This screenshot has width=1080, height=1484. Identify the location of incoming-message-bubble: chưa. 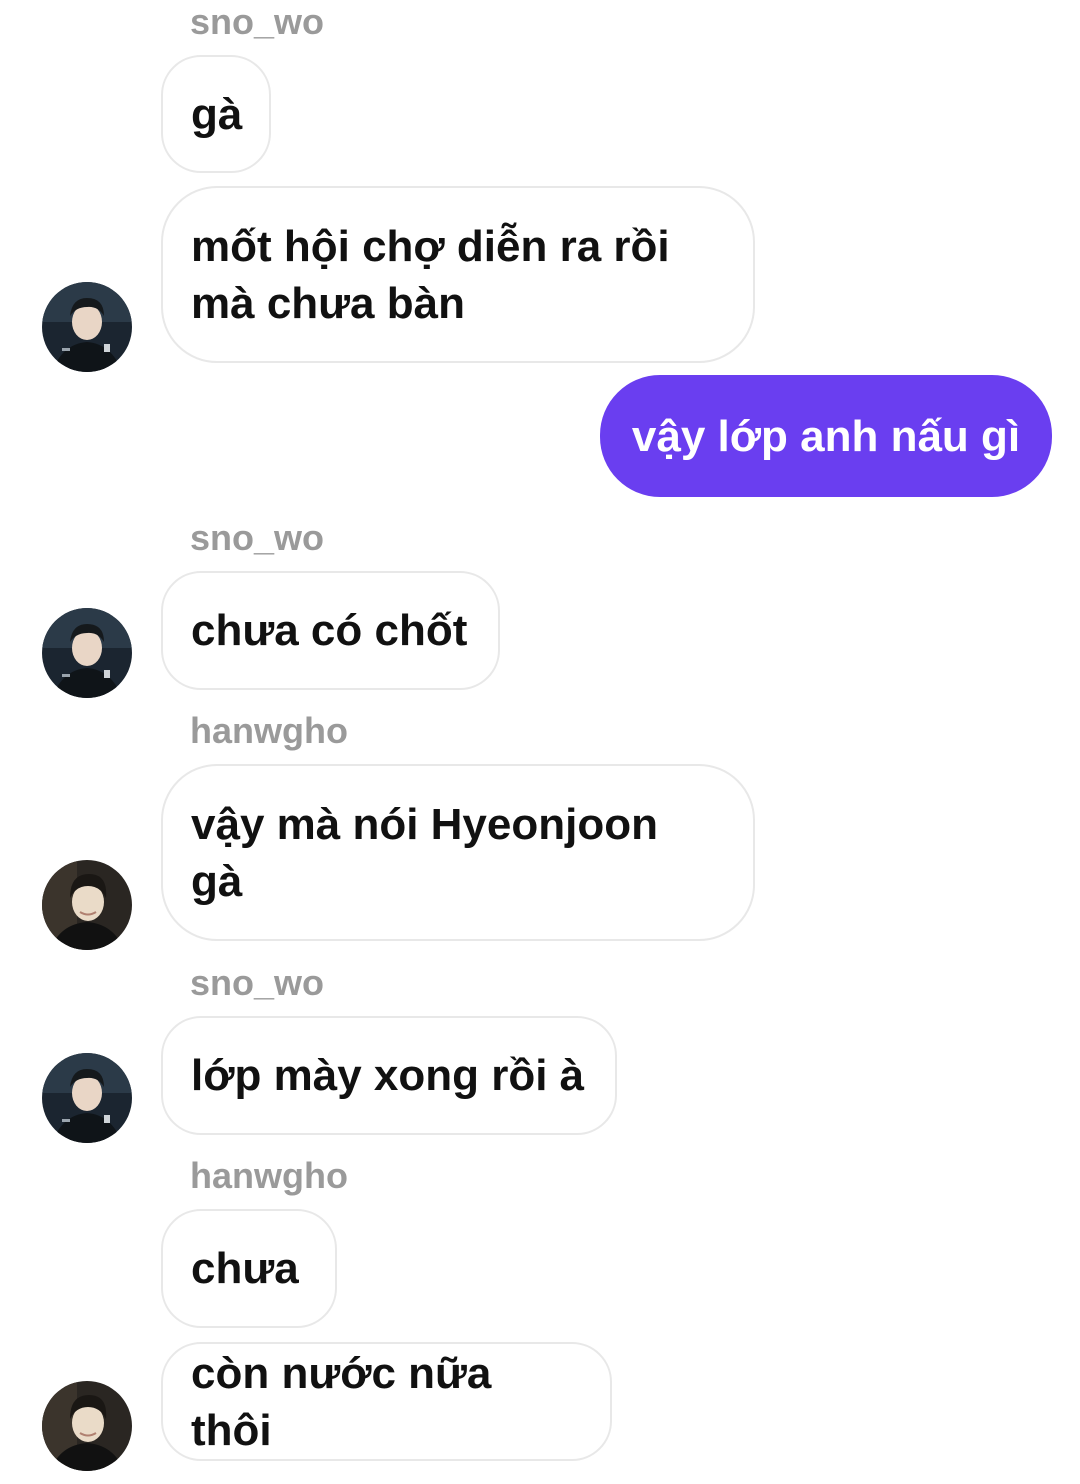
(249, 1268).